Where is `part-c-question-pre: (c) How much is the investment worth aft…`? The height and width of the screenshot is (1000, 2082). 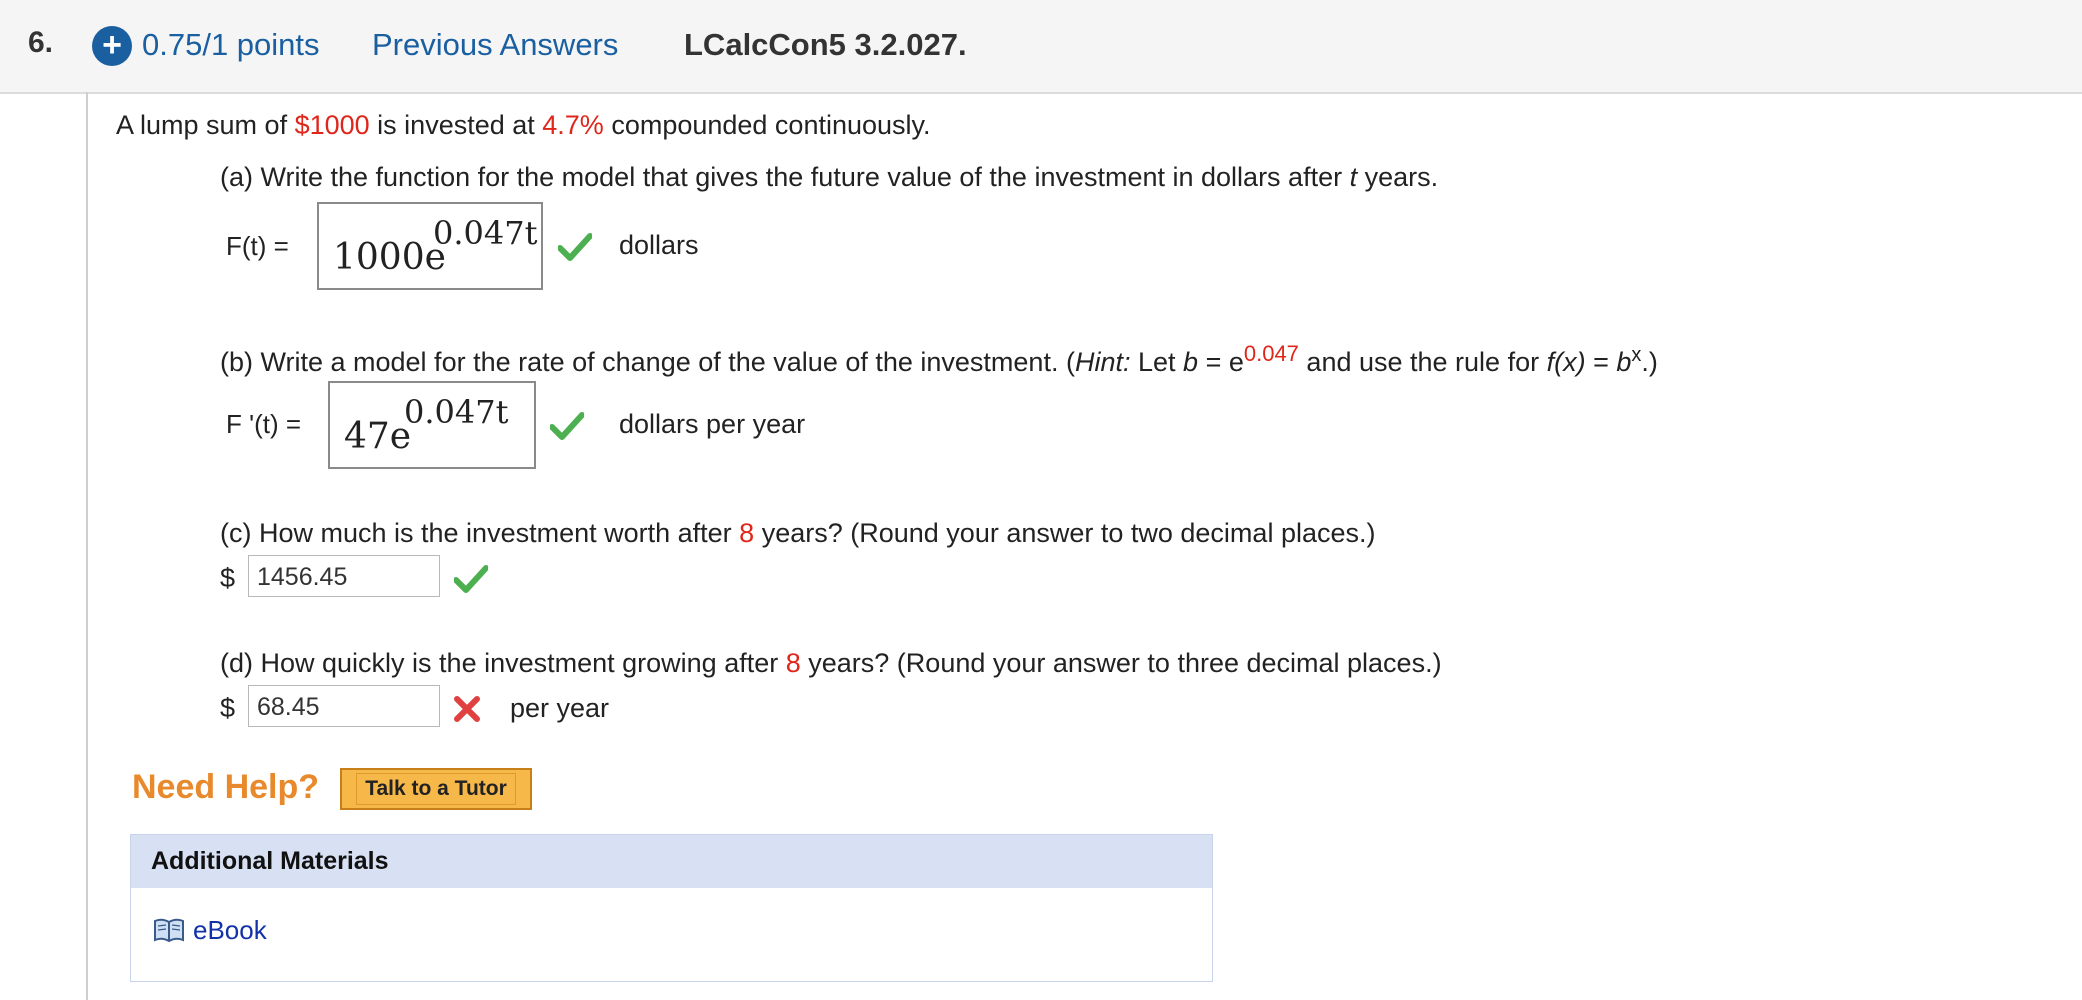 part-c-question-pre: (c) How much is the investment worth aft… is located at coordinates (480, 533).